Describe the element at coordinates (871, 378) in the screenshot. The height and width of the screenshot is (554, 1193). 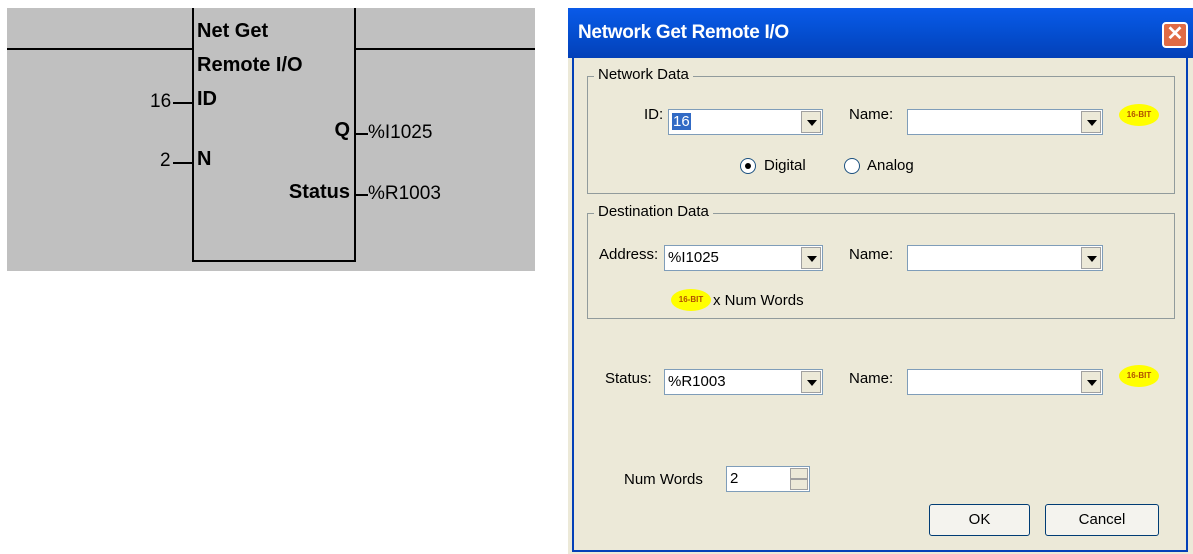
I see `status-name-label: Name:` at that location.